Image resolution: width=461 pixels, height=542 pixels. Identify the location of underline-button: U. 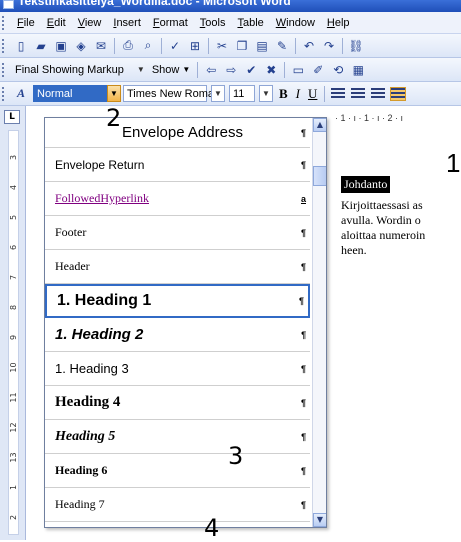
(312, 94).